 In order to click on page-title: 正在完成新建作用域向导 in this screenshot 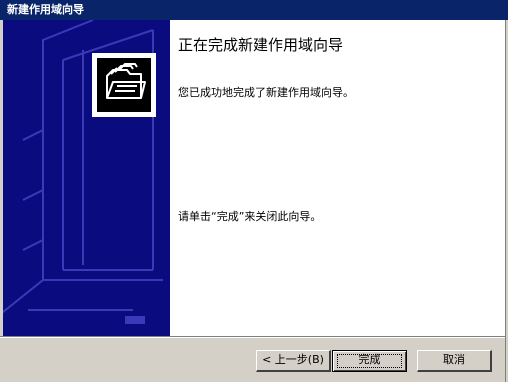, I will do `click(261, 45)`.